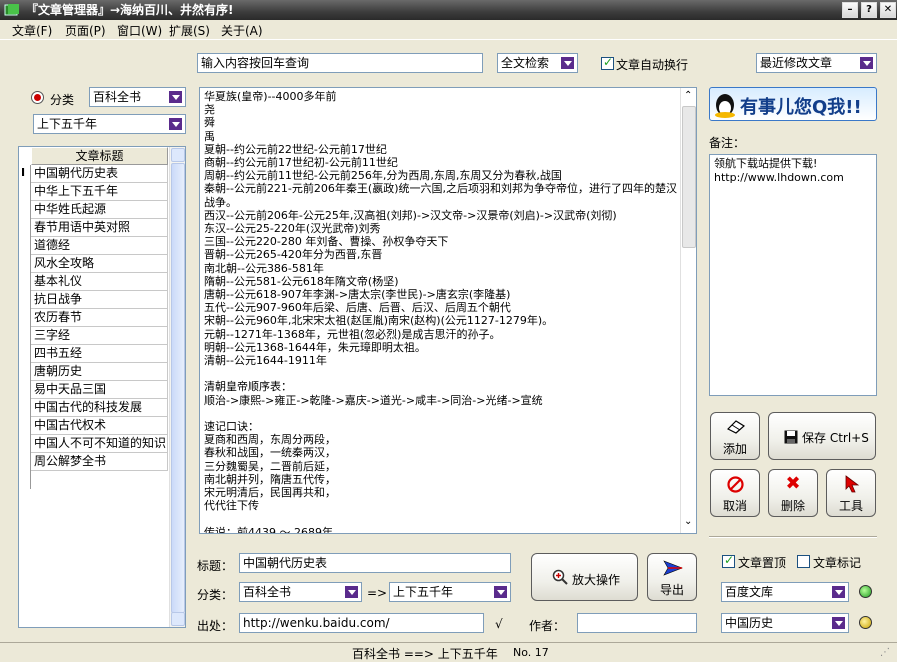  Describe the element at coordinates (816, 63) in the screenshot. I see `sort-select: 最近修改文章` at that location.